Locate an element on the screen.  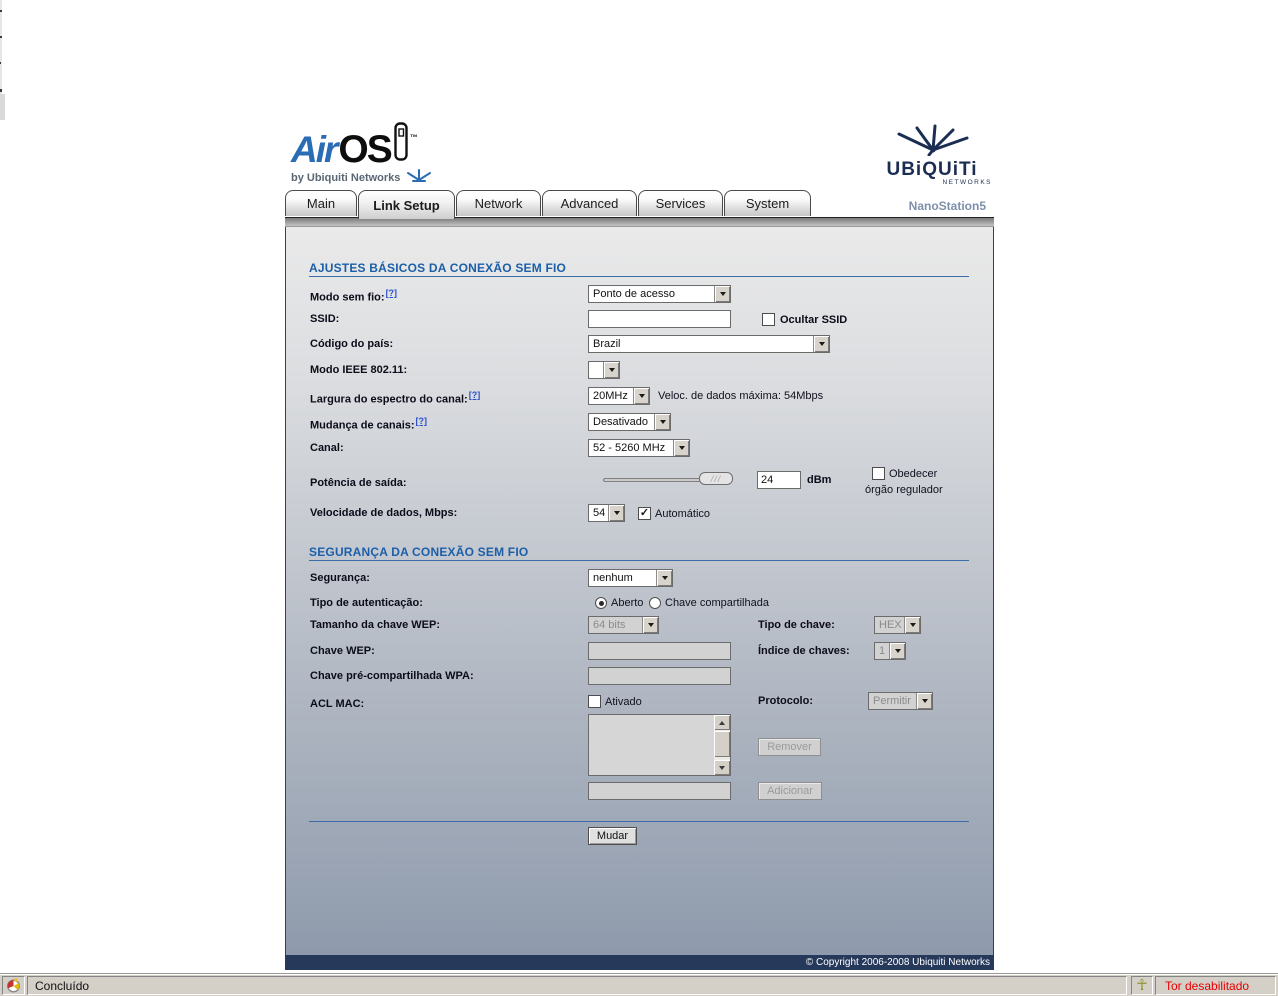
scrollbar-thumb is located at coordinates (722, 744).